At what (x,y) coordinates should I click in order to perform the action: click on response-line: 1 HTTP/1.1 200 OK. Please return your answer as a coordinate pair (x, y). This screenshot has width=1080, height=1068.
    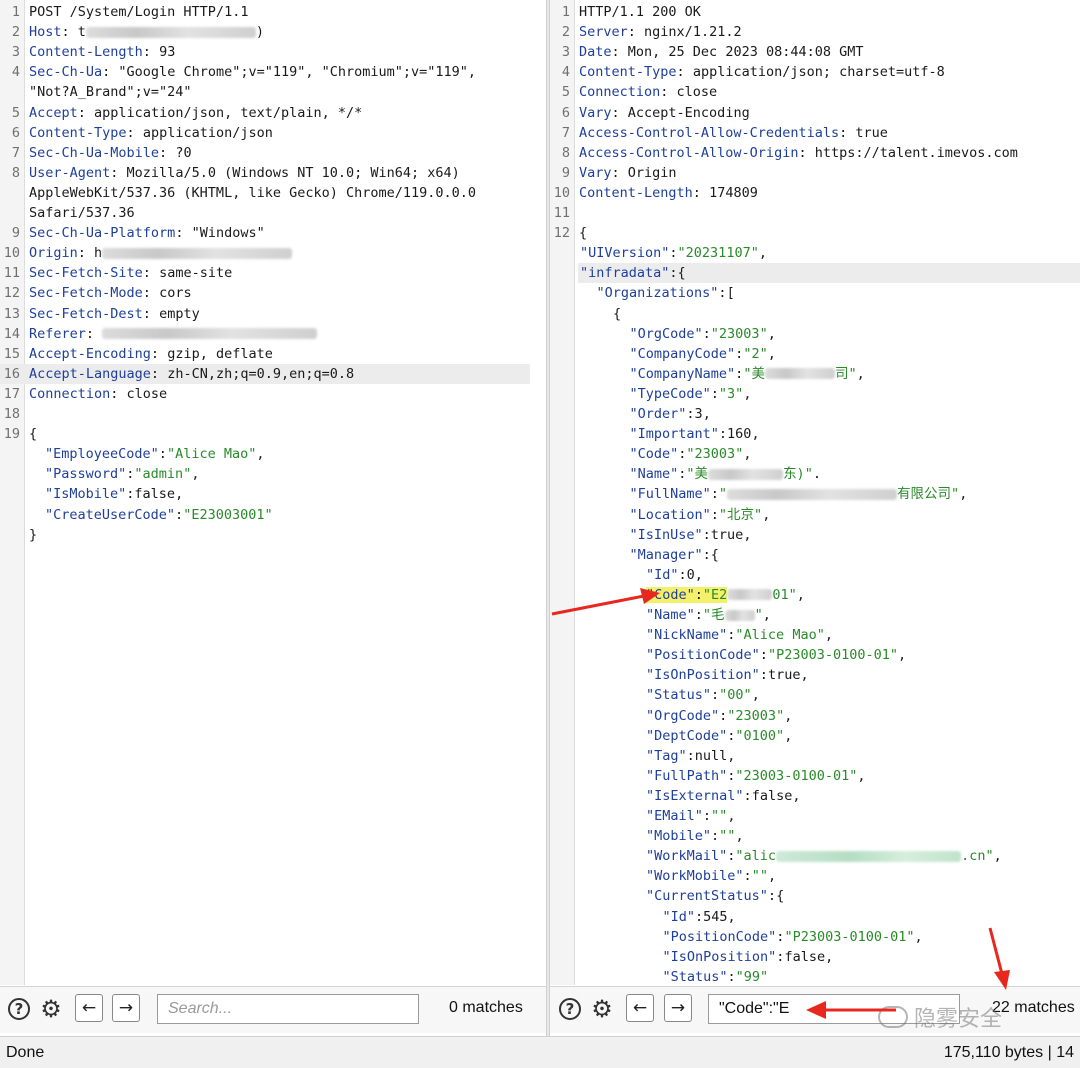
    Looking at the image, I should click on (625, 12).